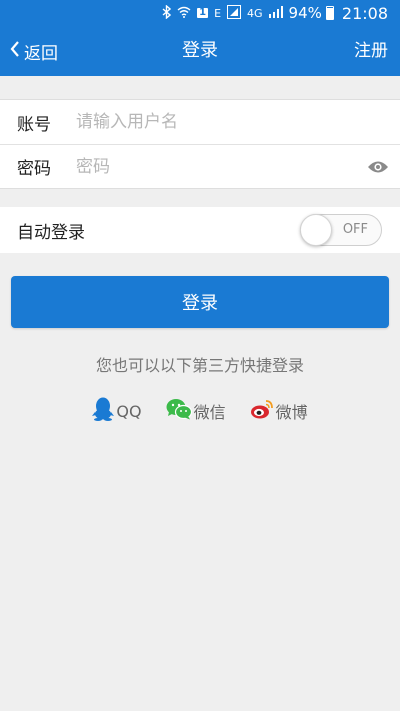 The width and height of the screenshot is (400, 711). I want to click on toggle-state-text: OFF, so click(355, 229).